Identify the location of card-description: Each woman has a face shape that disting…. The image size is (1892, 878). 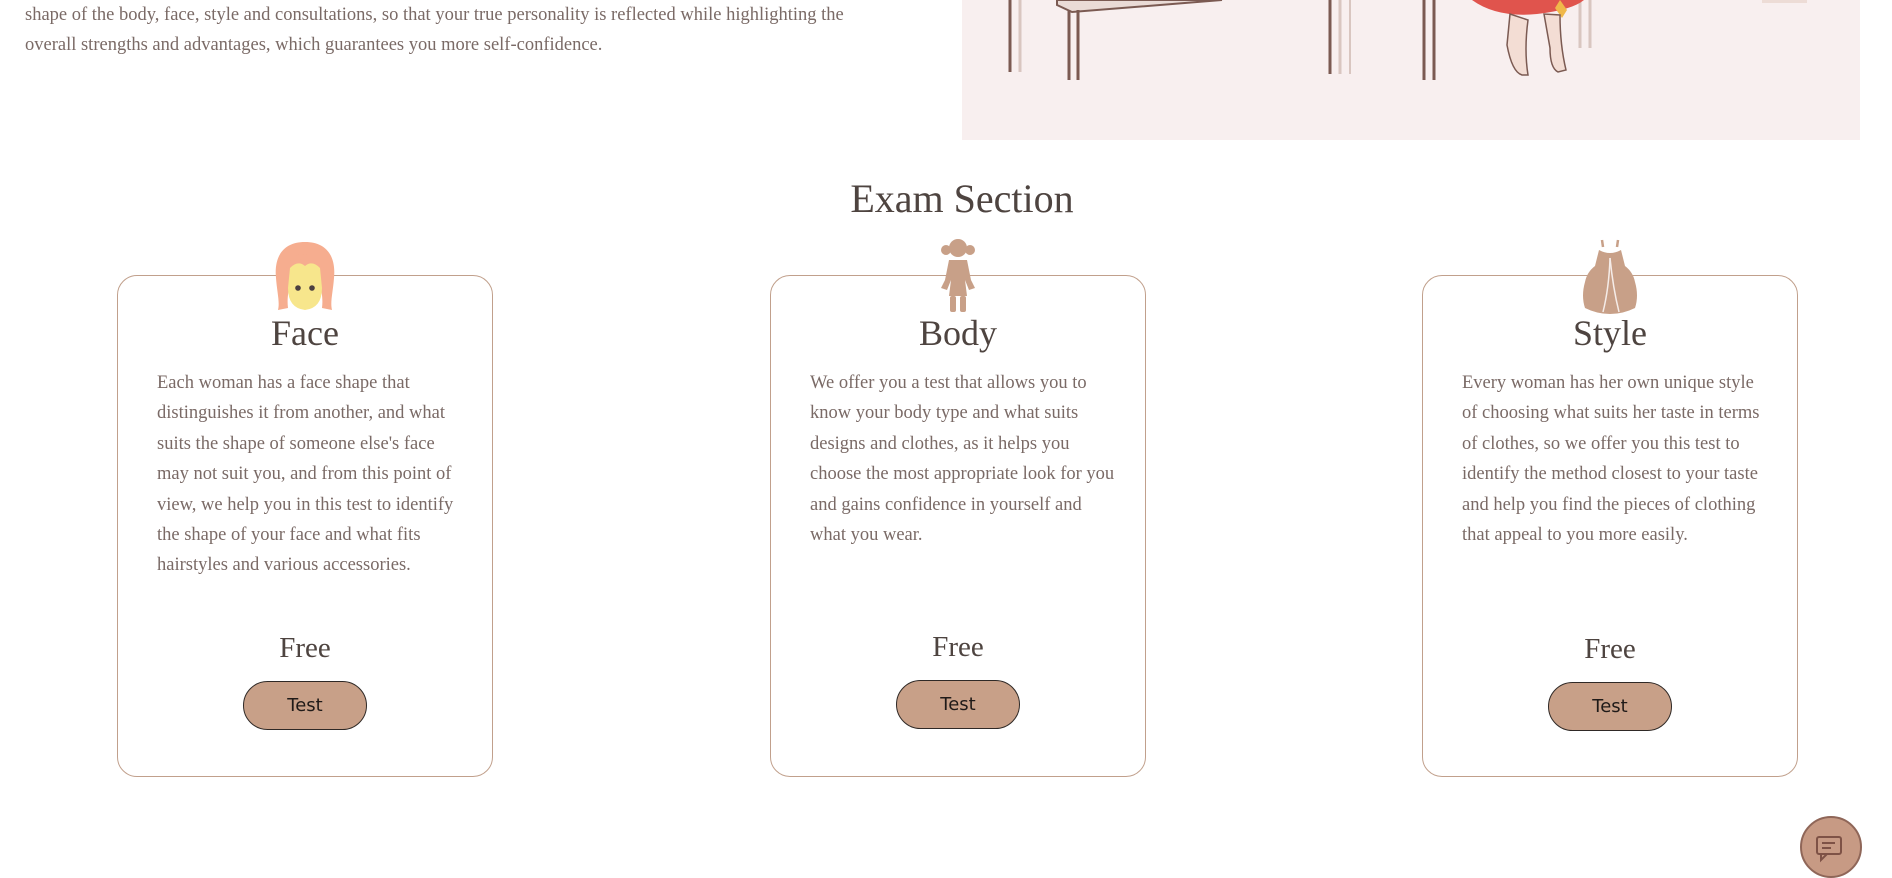
(305, 474).